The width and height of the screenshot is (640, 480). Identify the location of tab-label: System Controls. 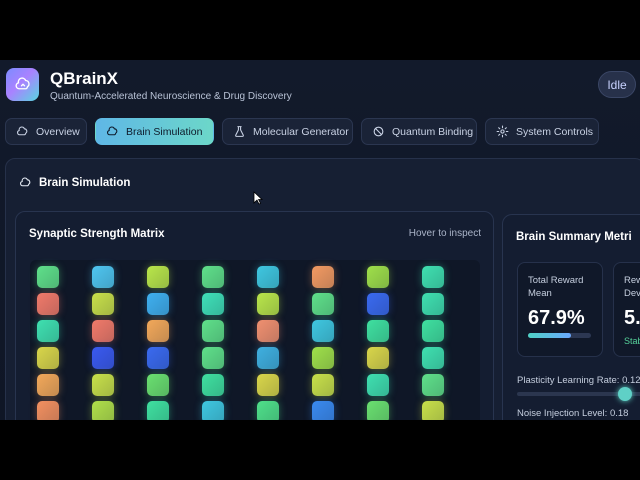
(555, 131).